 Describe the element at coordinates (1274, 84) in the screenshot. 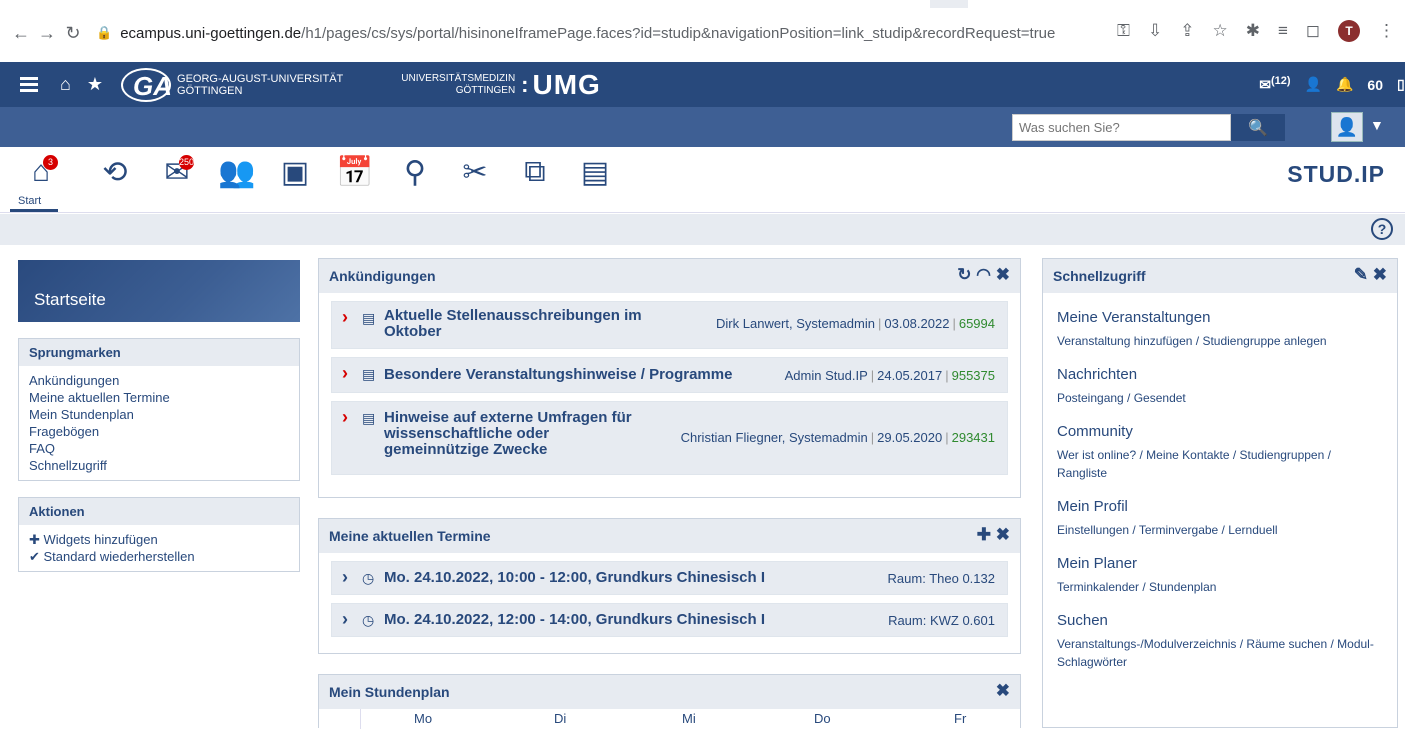

I see `mail-link: ✉(12)` at that location.